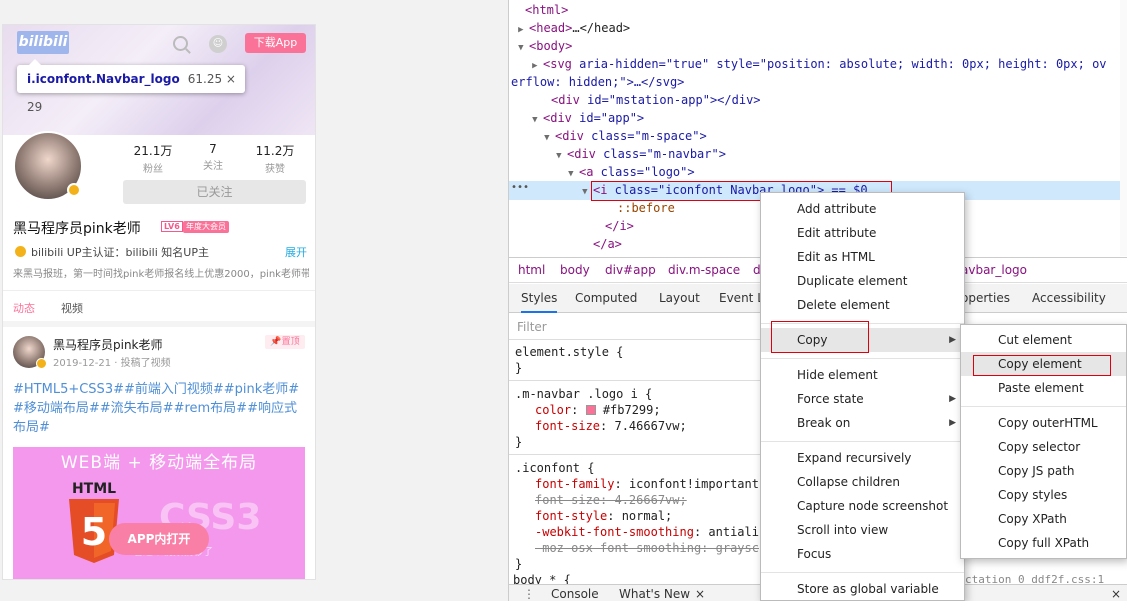 Image resolution: width=1127 pixels, height=601 pixels. I want to click on stat-value: 21.1万, so click(153, 151).